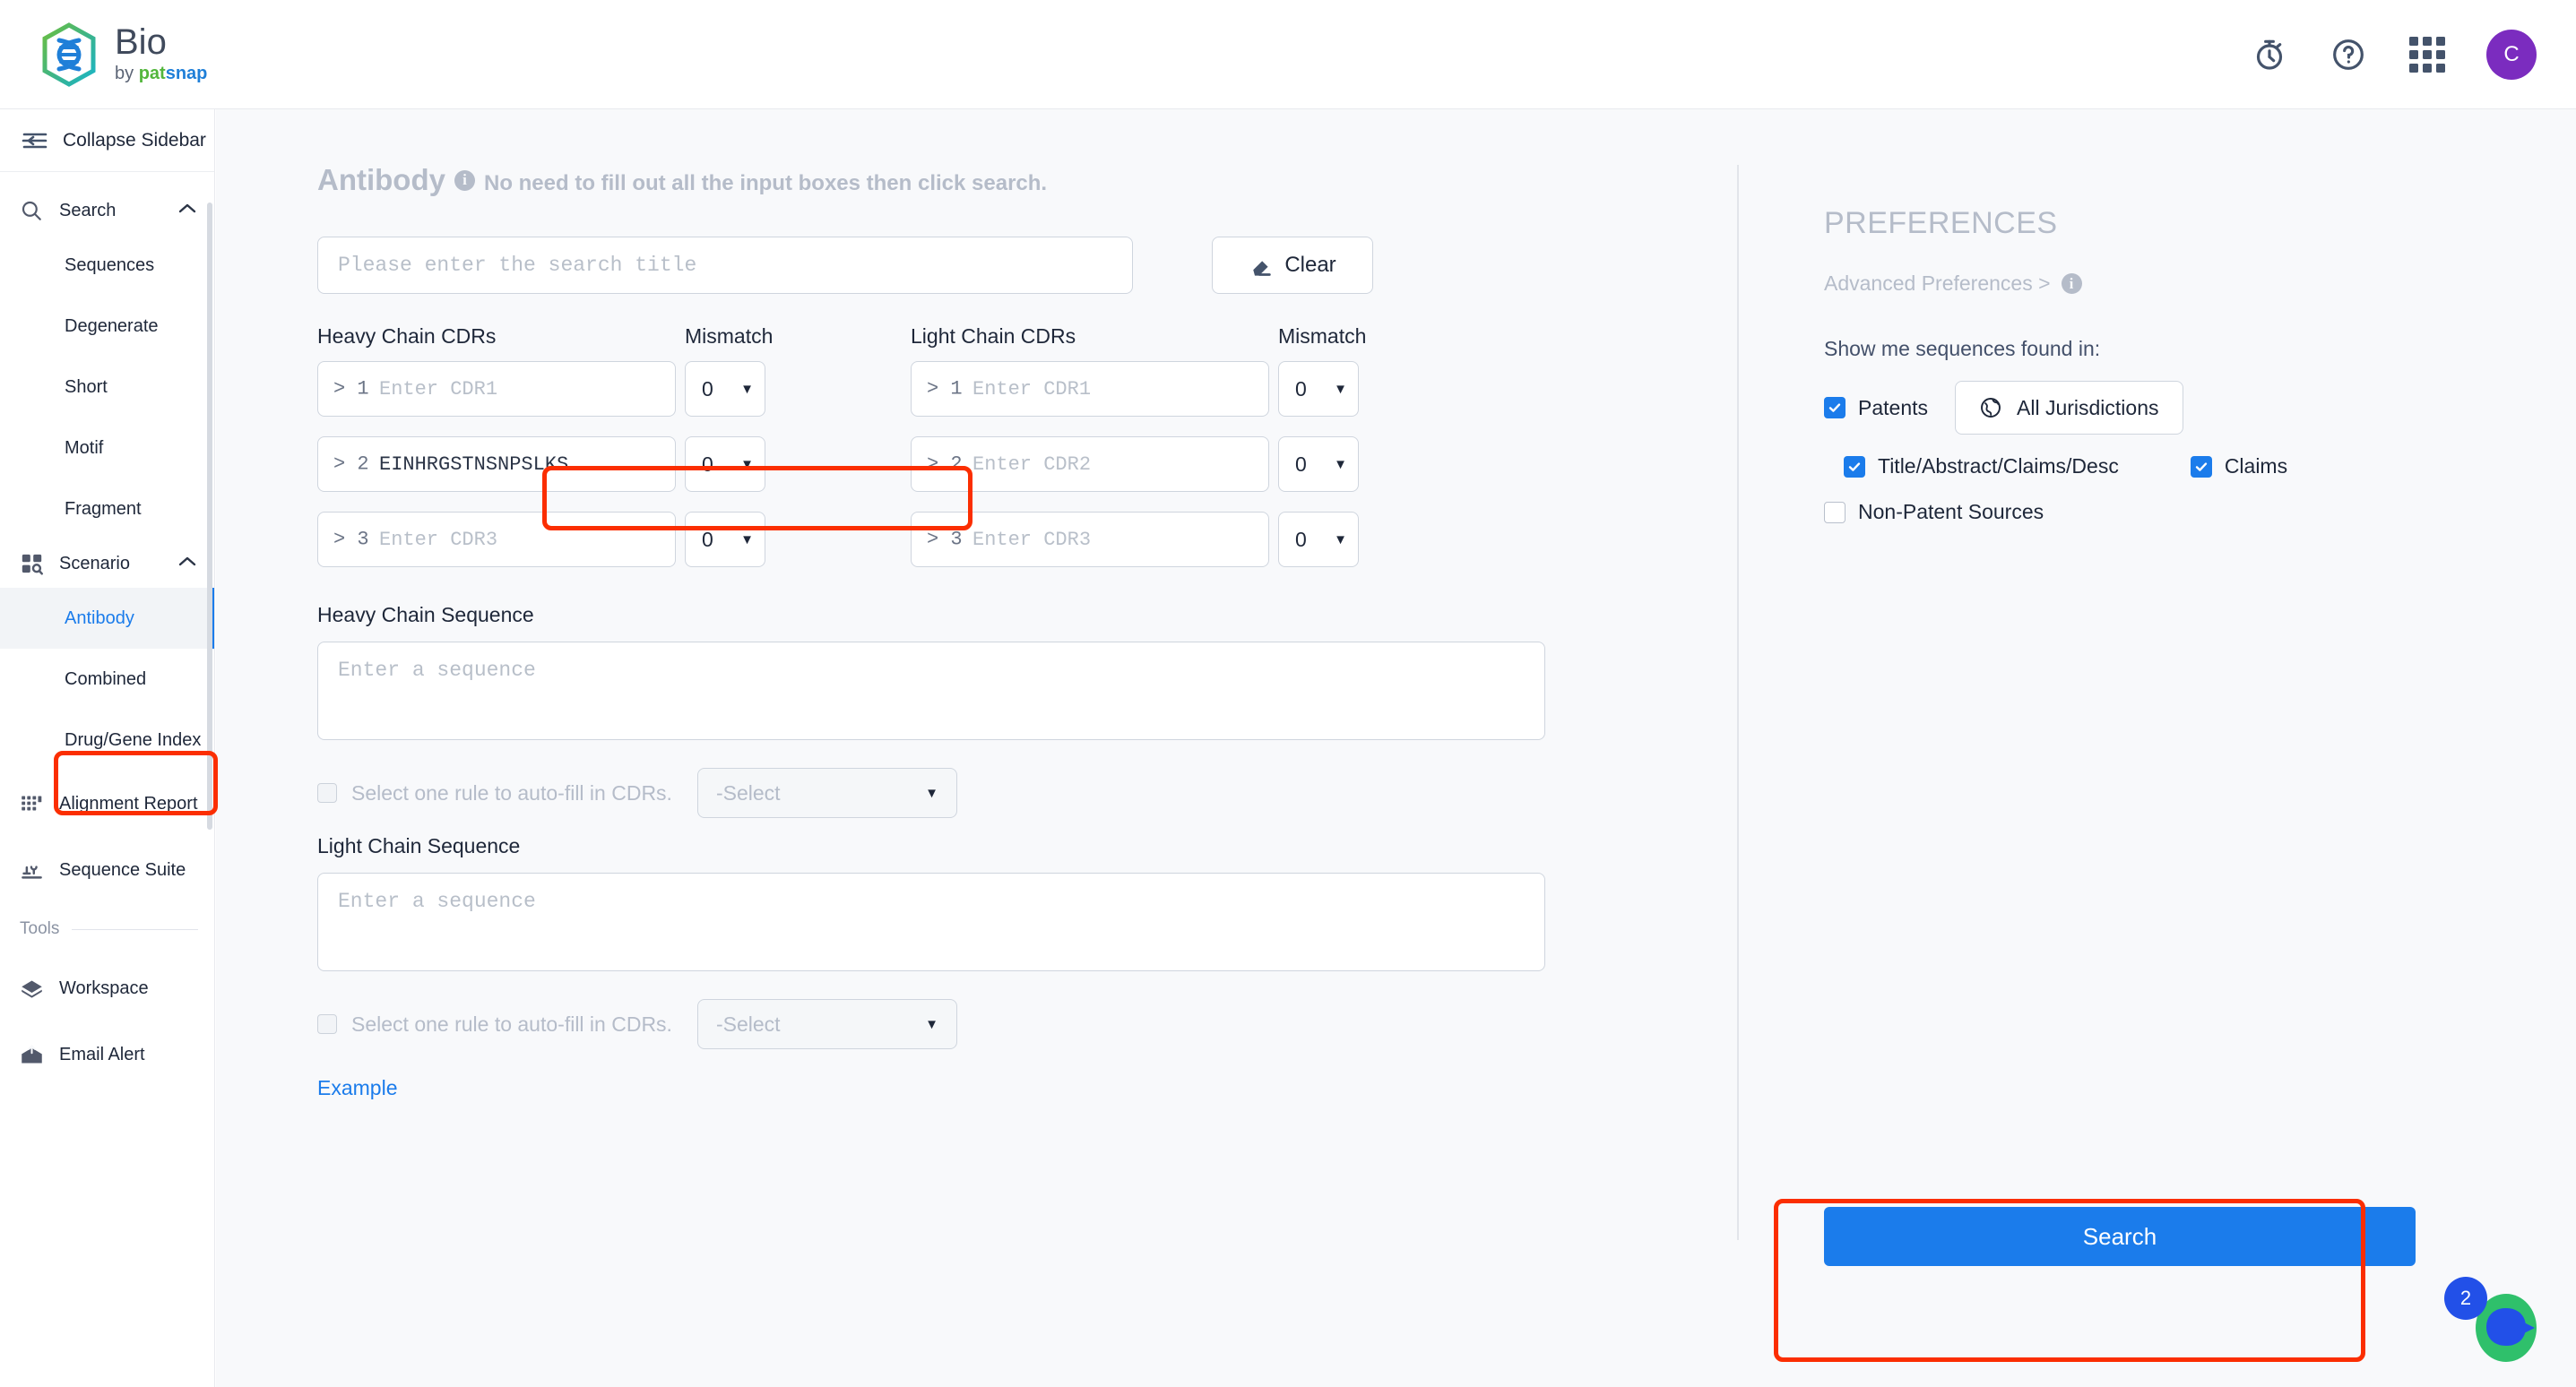 This screenshot has height=1387, width=2576. What do you see at coordinates (1893, 407) in the screenshot?
I see `patents-label: Patents` at bounding box center [1893, 407].